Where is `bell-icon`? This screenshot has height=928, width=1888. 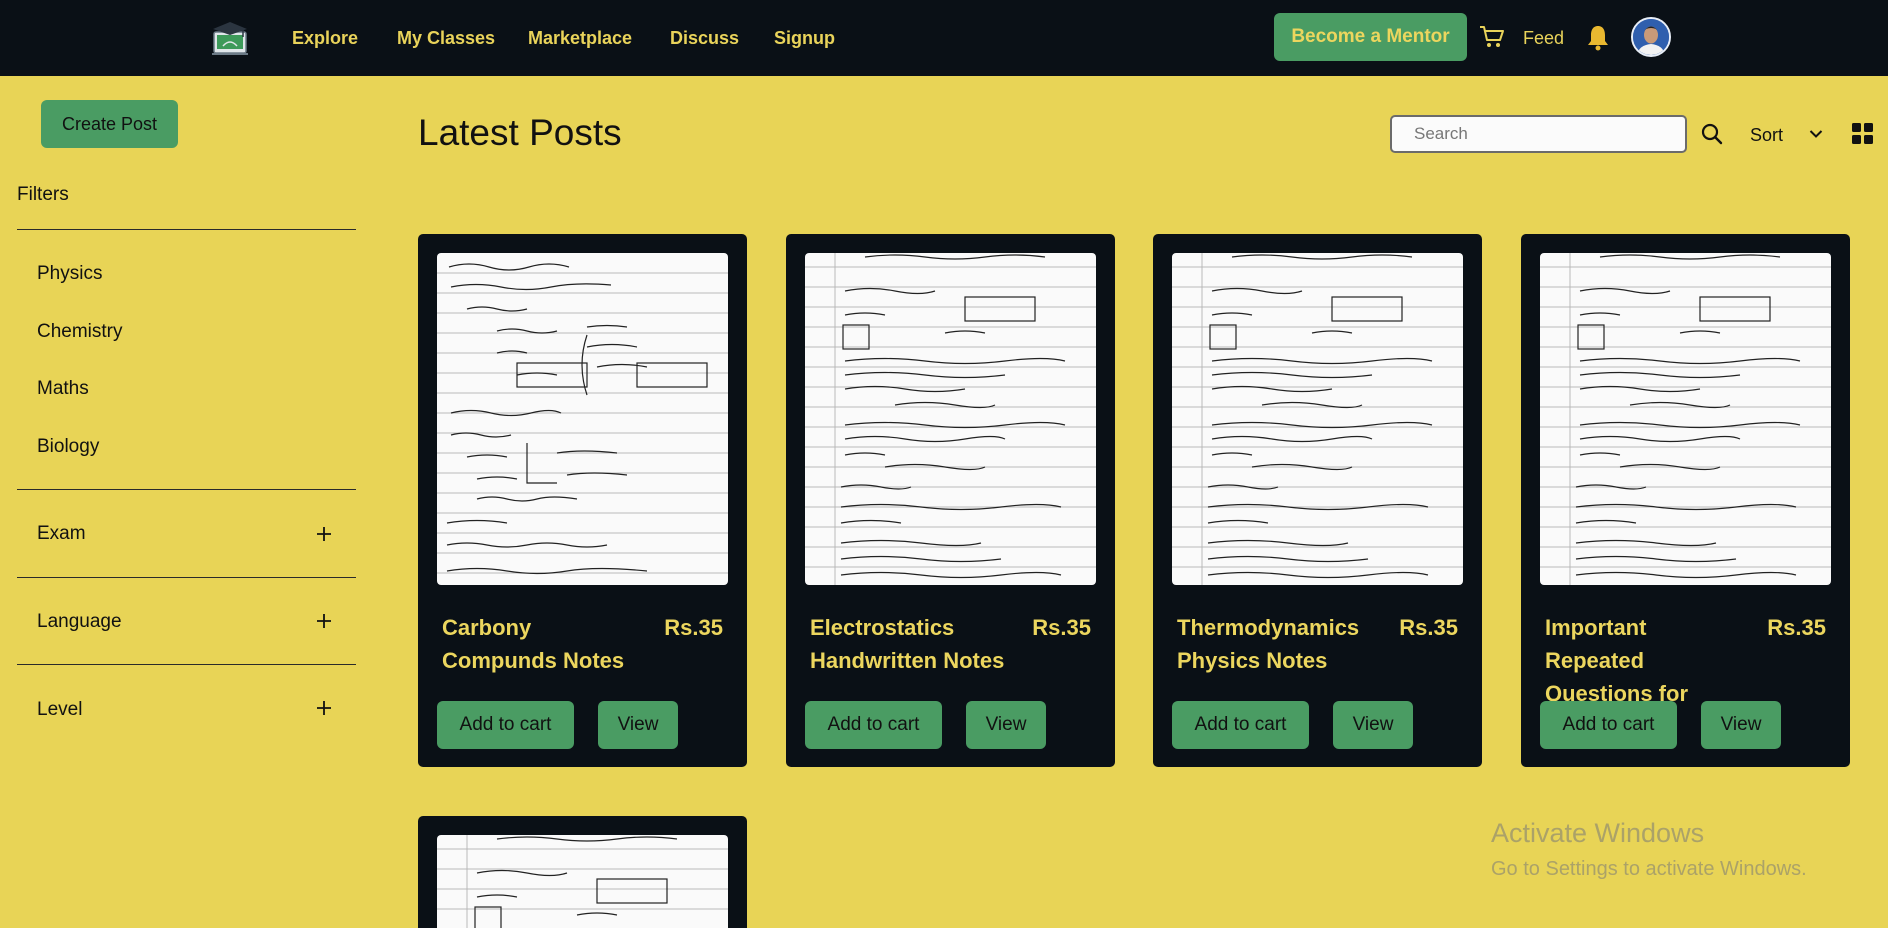 bell-icon is located at coordinates (1598, 37).